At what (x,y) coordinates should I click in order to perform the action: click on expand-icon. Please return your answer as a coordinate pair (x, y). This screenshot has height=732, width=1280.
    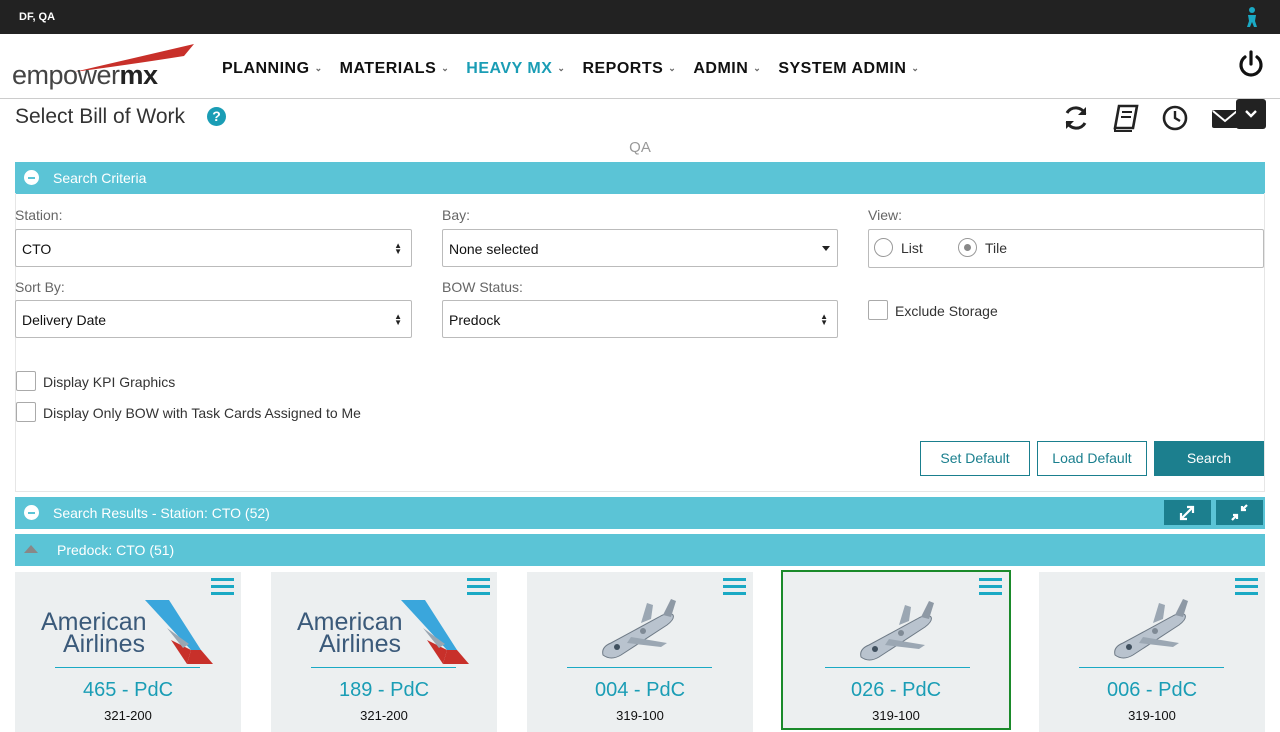
    Looking at the image, I should click on (1187, 513).